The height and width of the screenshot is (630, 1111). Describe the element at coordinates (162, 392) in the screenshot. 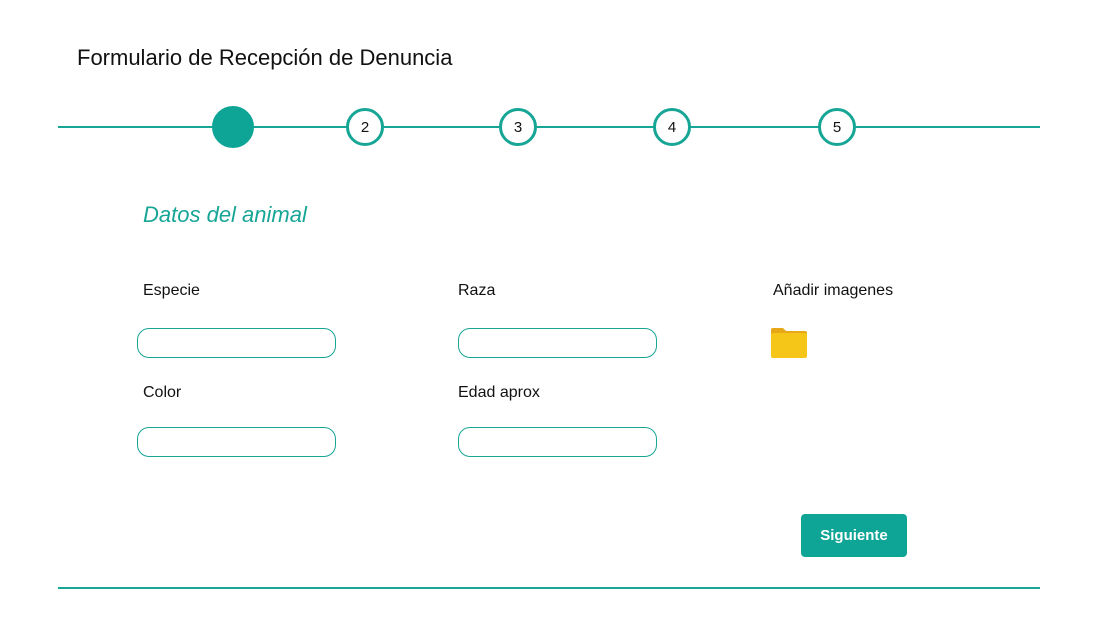

I see `color-label: Color` at that location.